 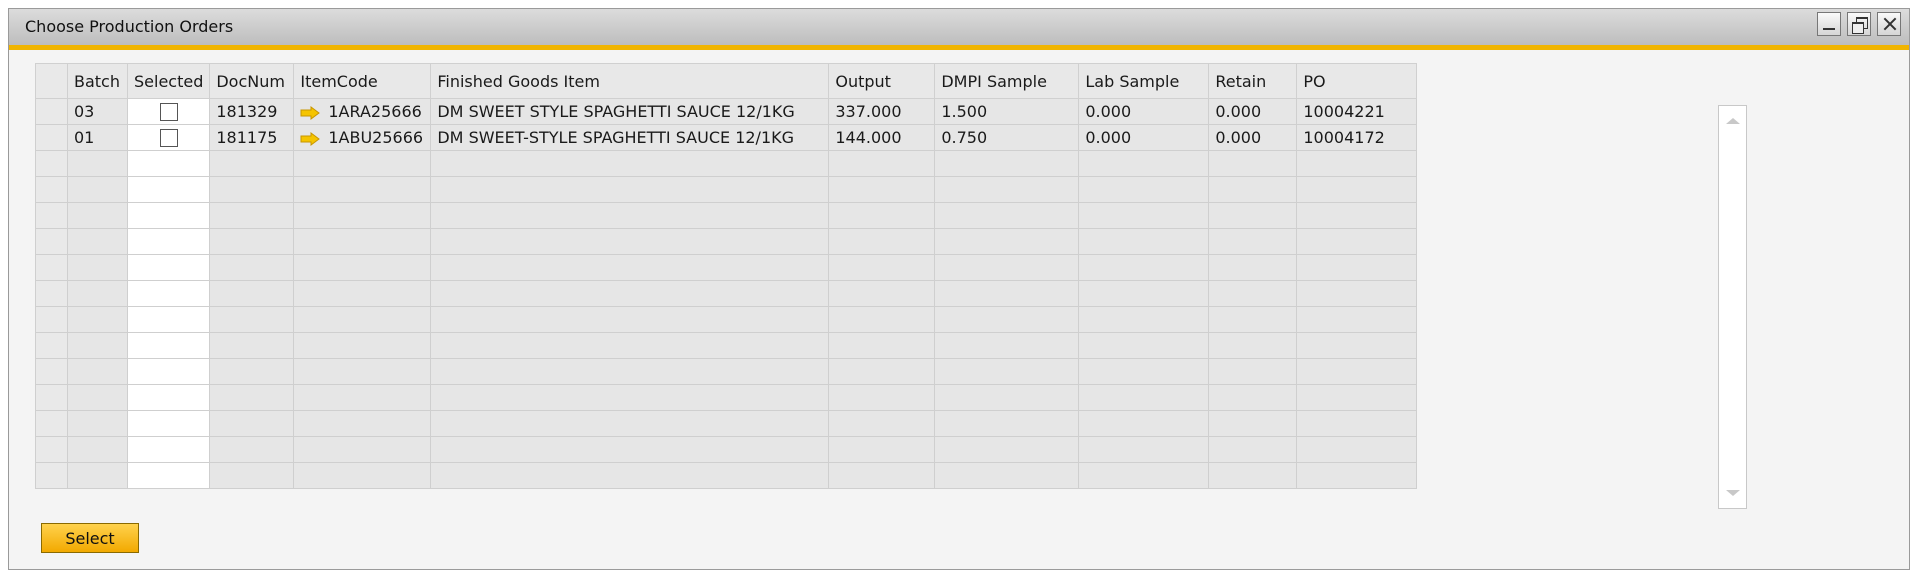 I want to click on scroll-down-arrow-icon, so click(x=1733, y=493).